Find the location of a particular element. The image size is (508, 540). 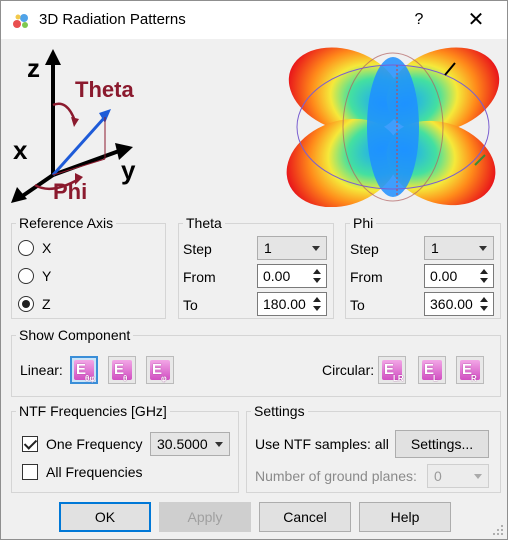

theta-from-spinbox: 0.00 is located at coordinates (292, 276).